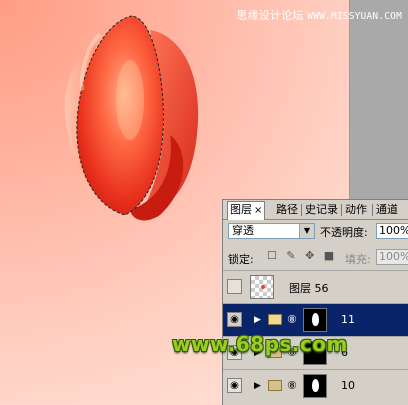  I want to click on tab-history: 史记录, so click(321, 210).